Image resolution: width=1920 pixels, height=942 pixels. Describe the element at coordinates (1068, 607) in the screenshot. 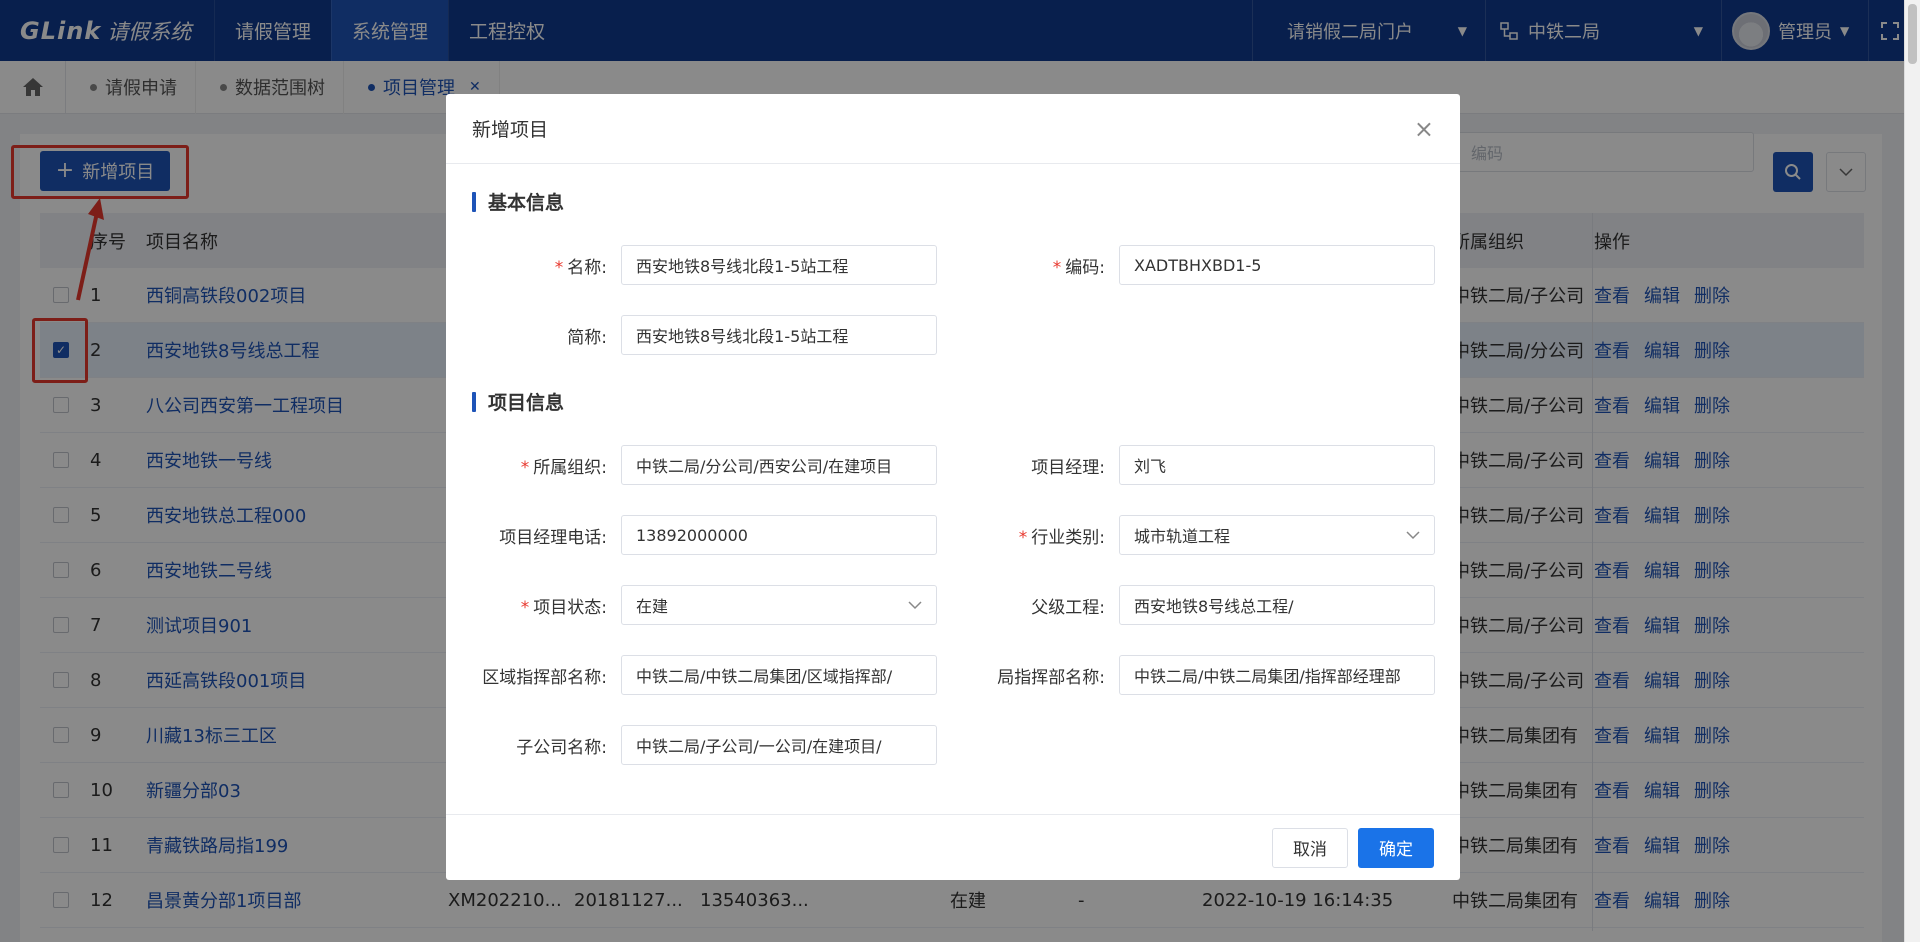

I see `field-label: 父级工程:` at that location.